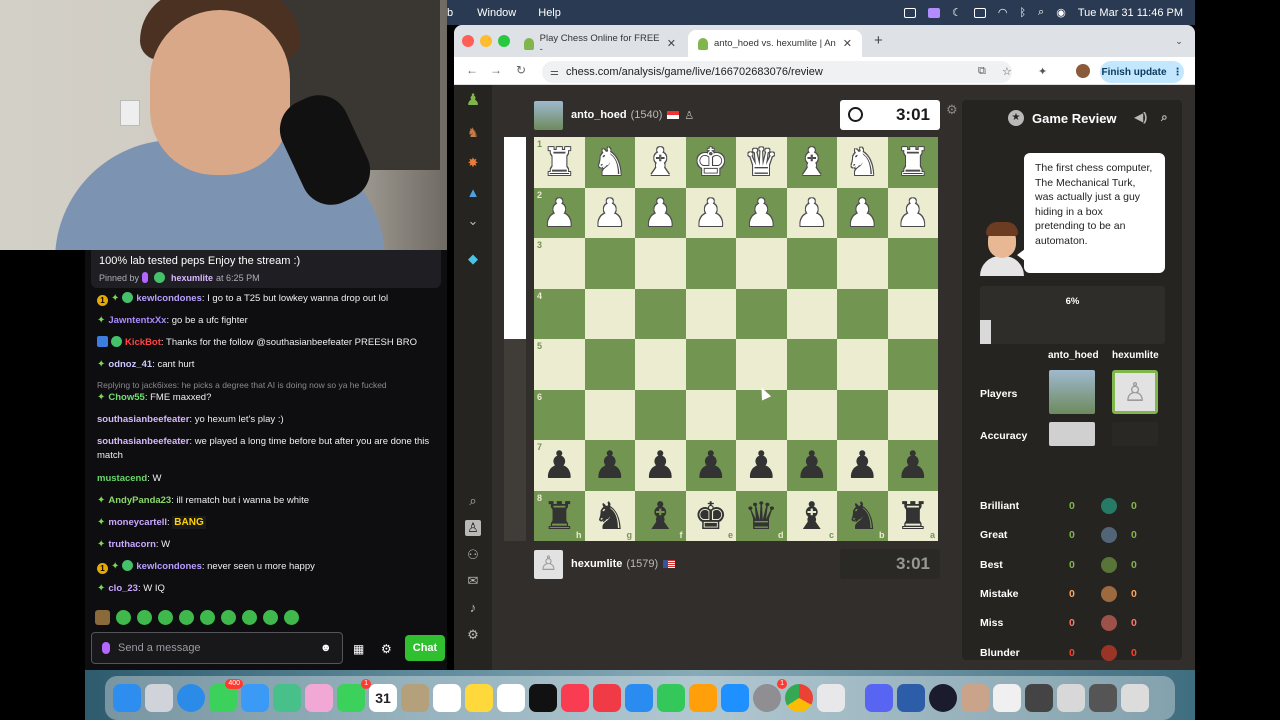  What do you see at coordinates (143, 342) in the screenshot?
I see `chat-username: KickBot` at bounding box center [143, 342].